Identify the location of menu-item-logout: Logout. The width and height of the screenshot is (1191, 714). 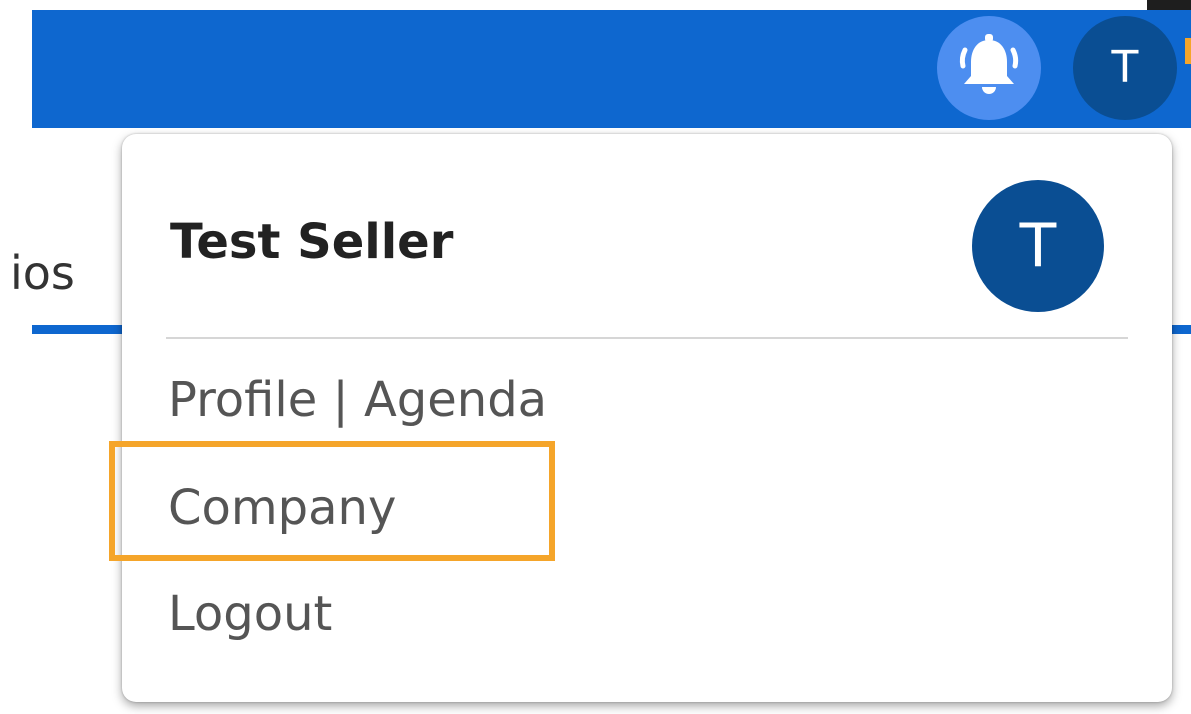
(250, 614).